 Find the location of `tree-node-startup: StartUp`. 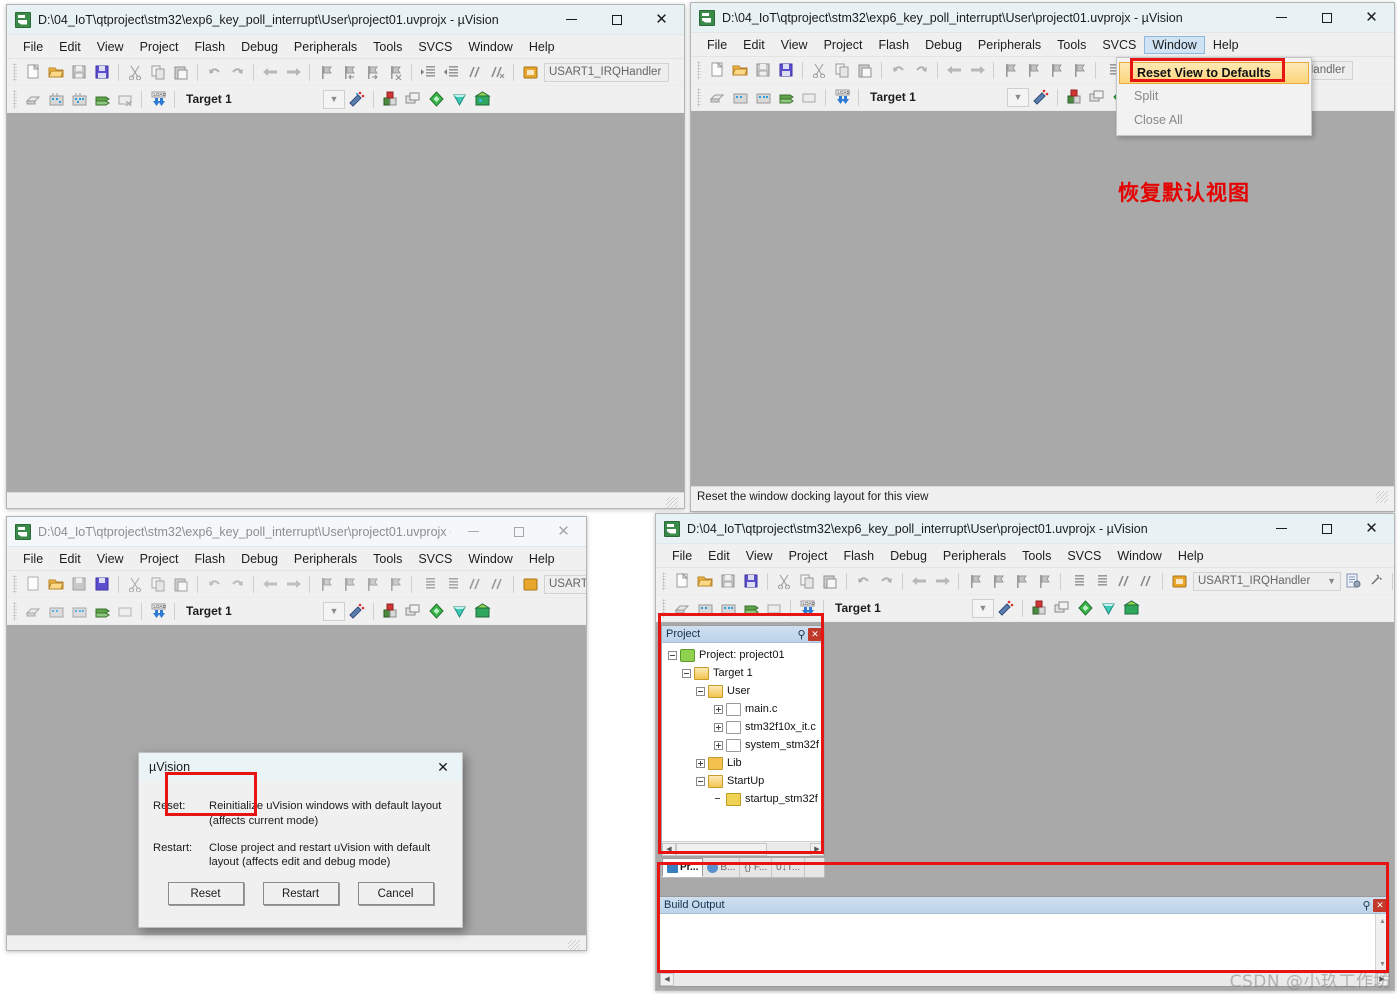

tree-node-startup: StartUp is located at coordinates (745, 781).